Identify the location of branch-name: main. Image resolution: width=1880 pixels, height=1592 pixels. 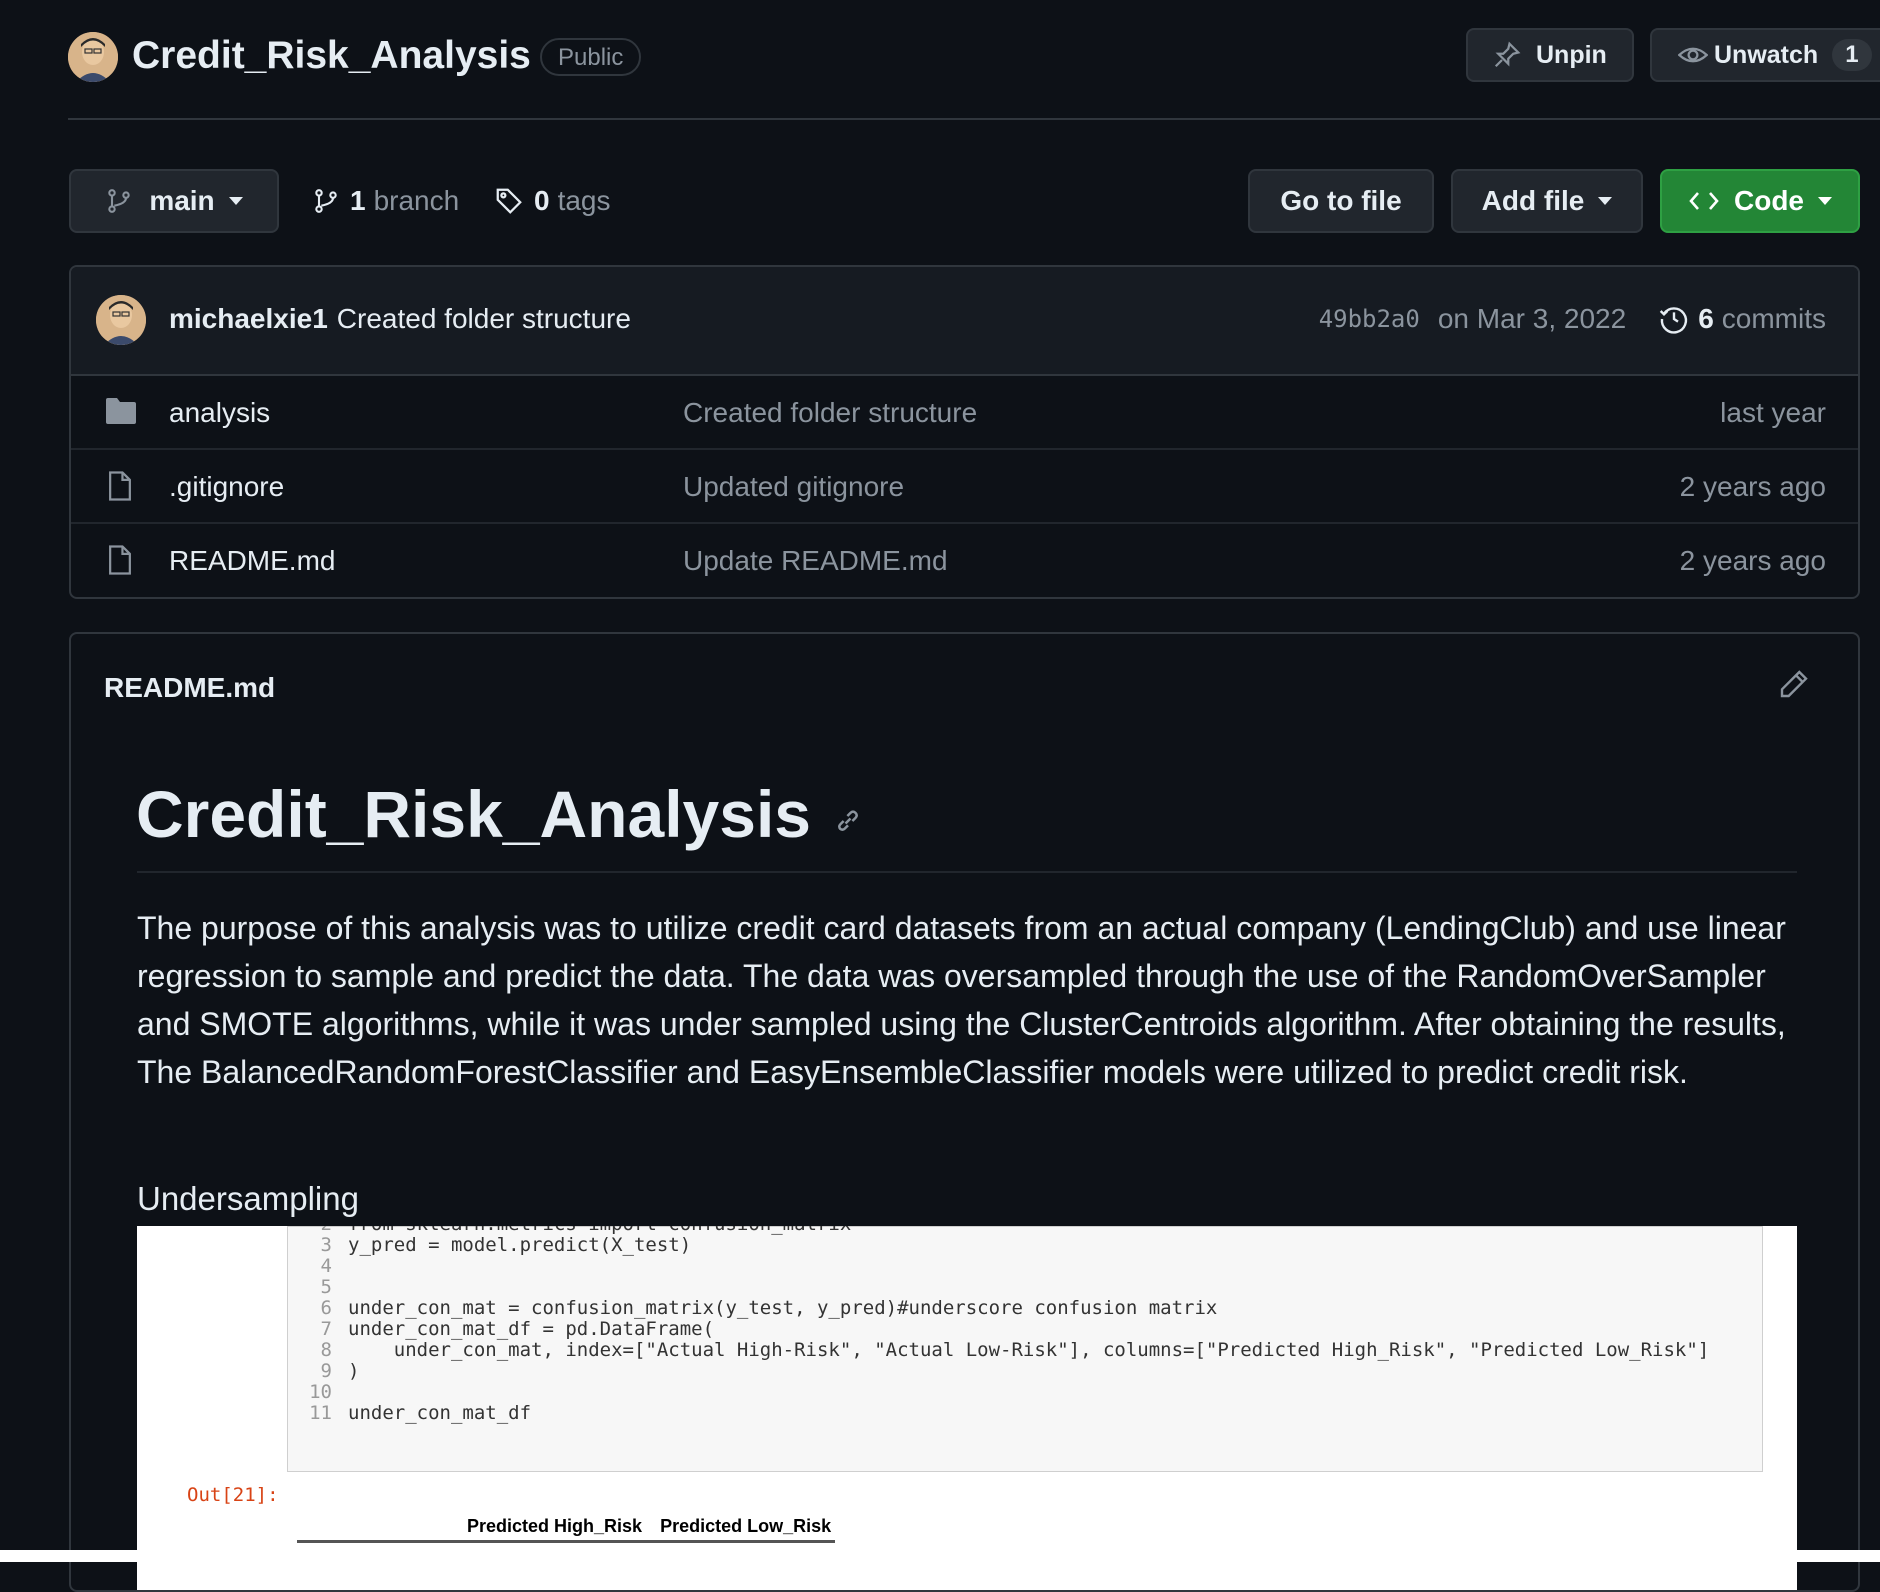
(182, 200).